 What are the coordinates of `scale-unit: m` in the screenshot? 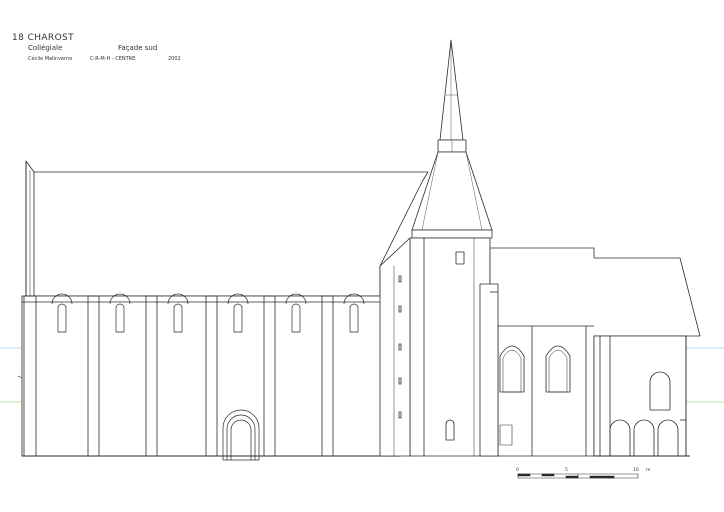 It's located at (648, 470).